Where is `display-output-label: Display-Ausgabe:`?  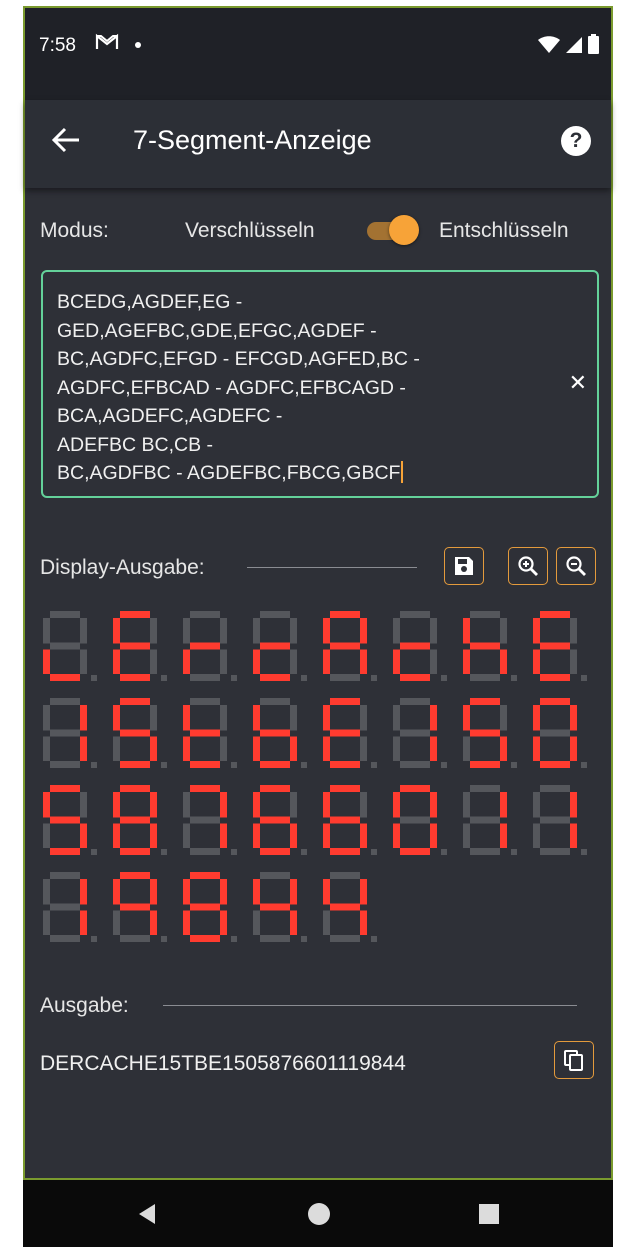
display-output-label: Display-Ausgabe: is located at coordinates (122, 567).